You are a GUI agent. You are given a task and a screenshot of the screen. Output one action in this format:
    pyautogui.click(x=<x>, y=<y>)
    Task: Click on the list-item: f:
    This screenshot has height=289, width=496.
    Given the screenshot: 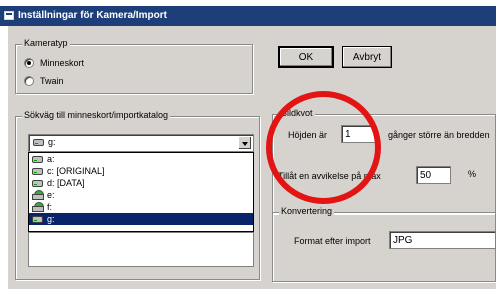 What is the action you would take?
    pyautogui.click(x=141, y=207)
    